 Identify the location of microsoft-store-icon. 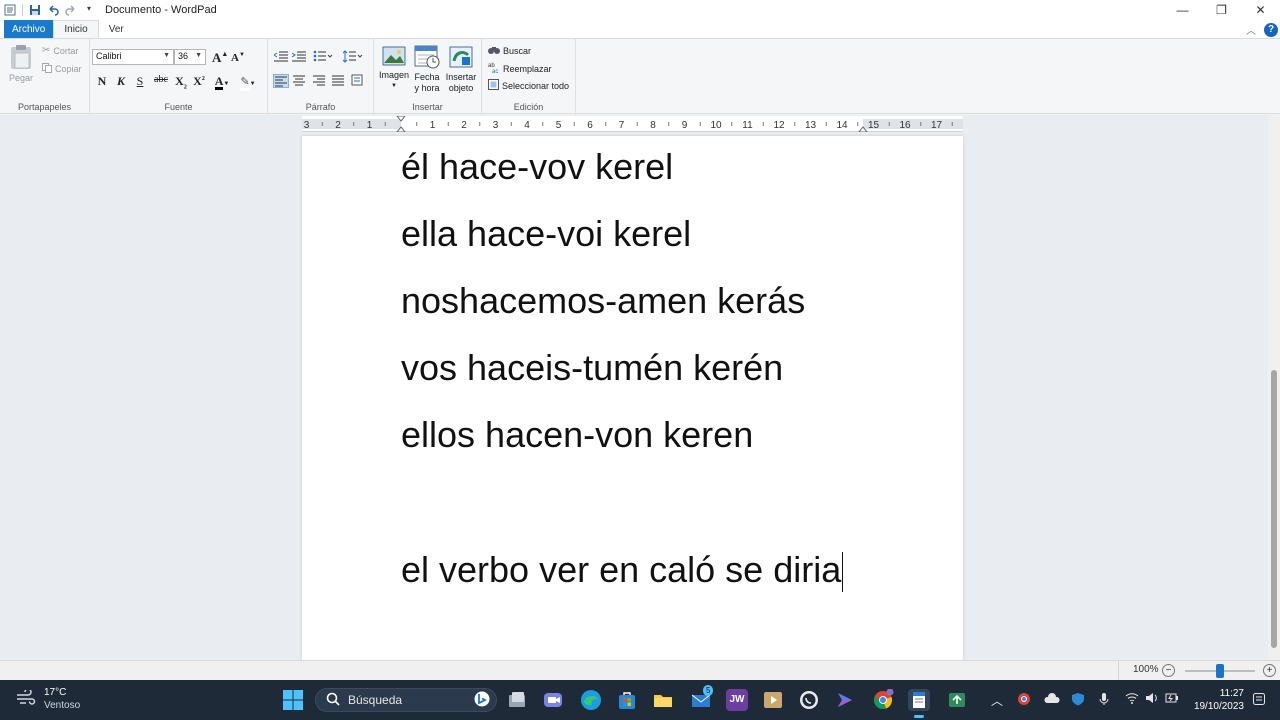
(627, 700).